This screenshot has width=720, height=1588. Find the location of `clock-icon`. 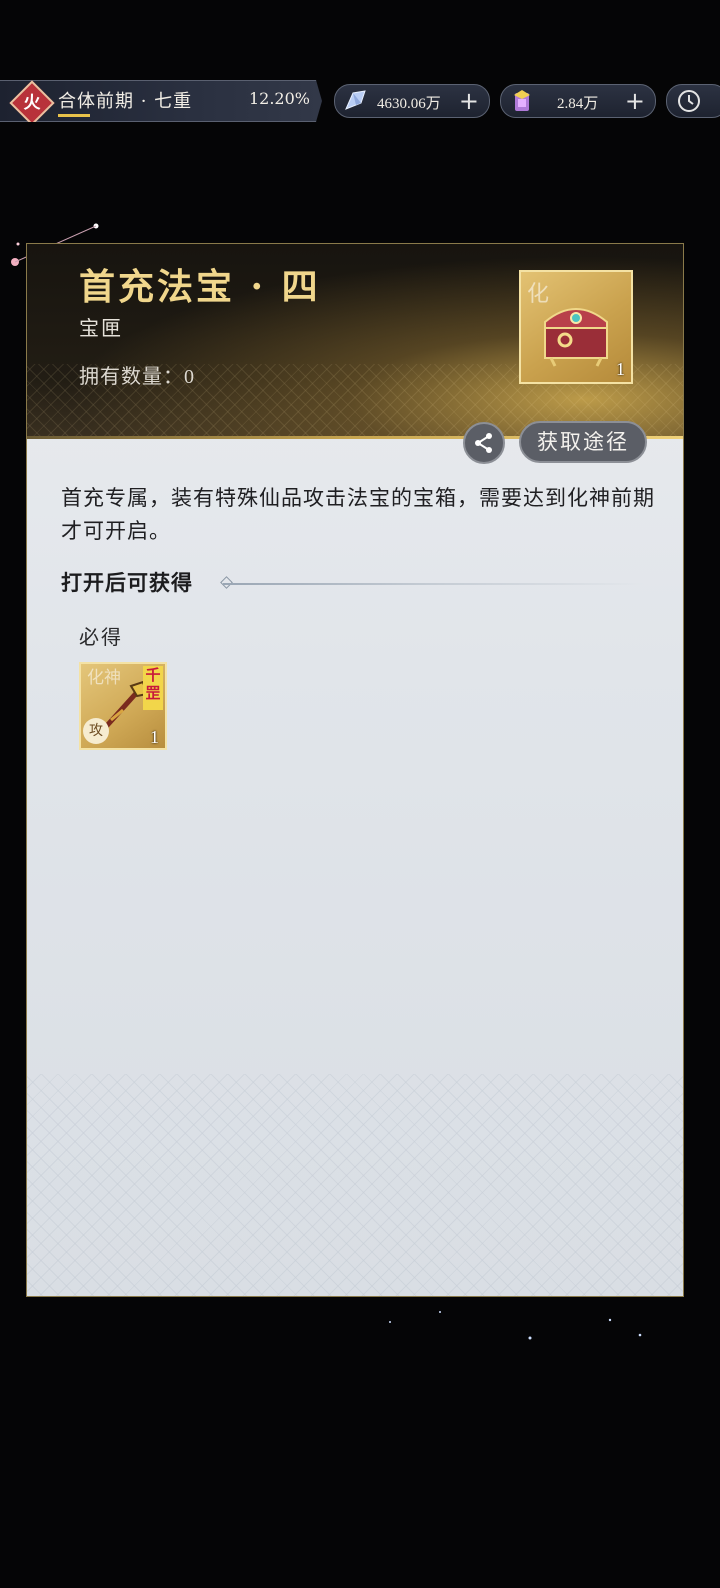

clock-icon is located at coordinates (689, 101).